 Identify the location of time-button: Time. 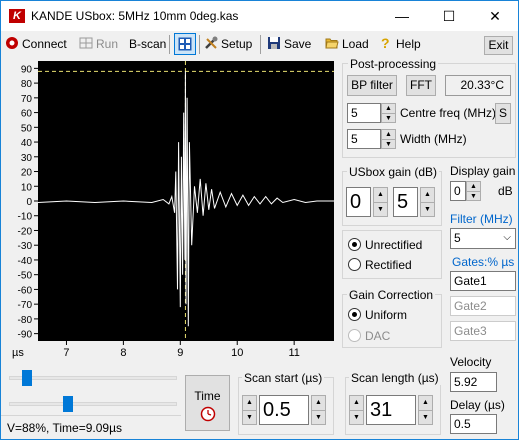
(207, 403).